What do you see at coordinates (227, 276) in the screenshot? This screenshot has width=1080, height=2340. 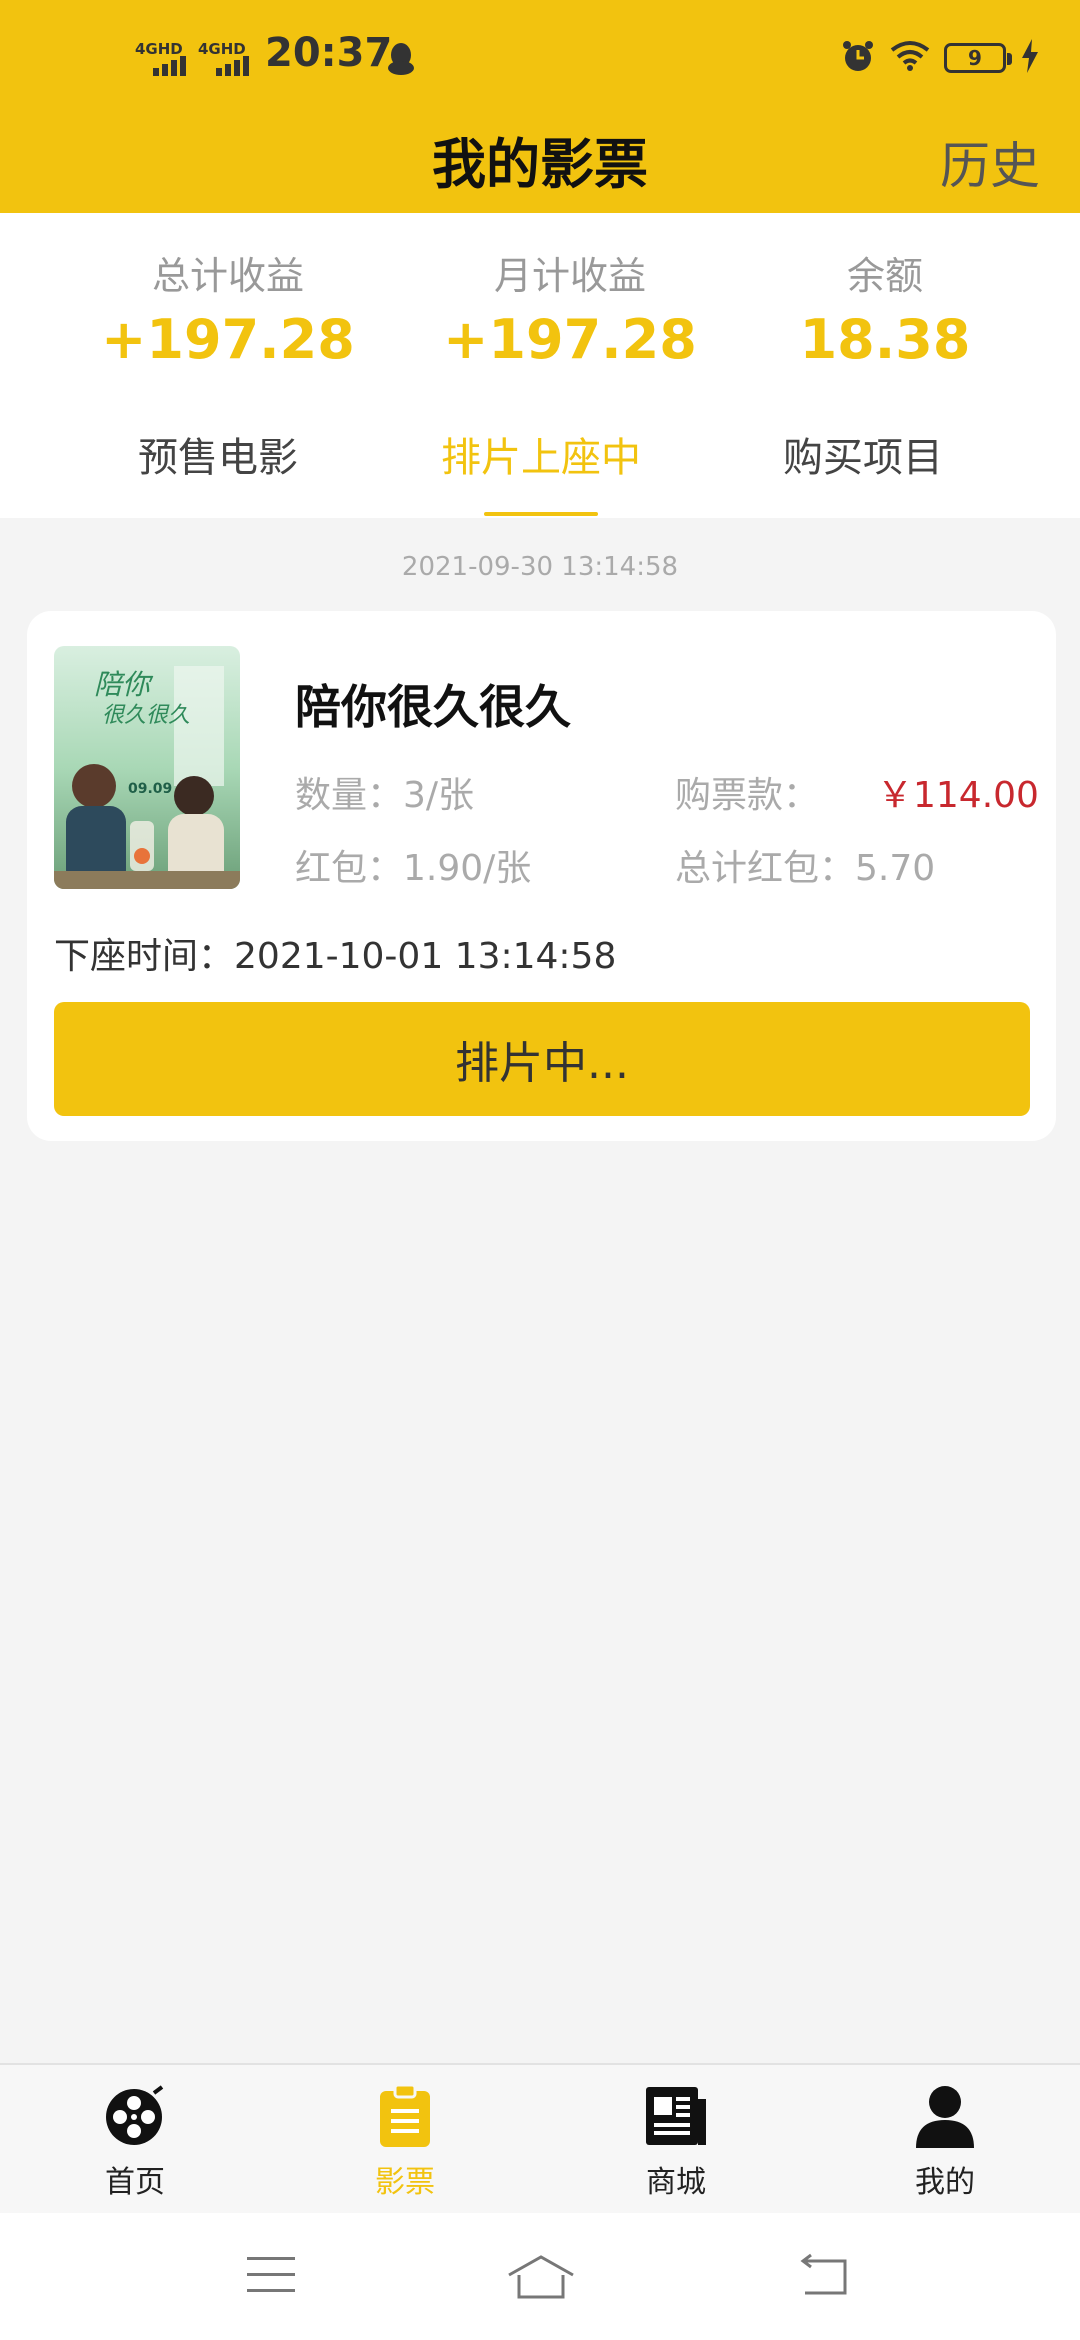 I see `stat-label: 总计收益` at bounding box center [227, 276].